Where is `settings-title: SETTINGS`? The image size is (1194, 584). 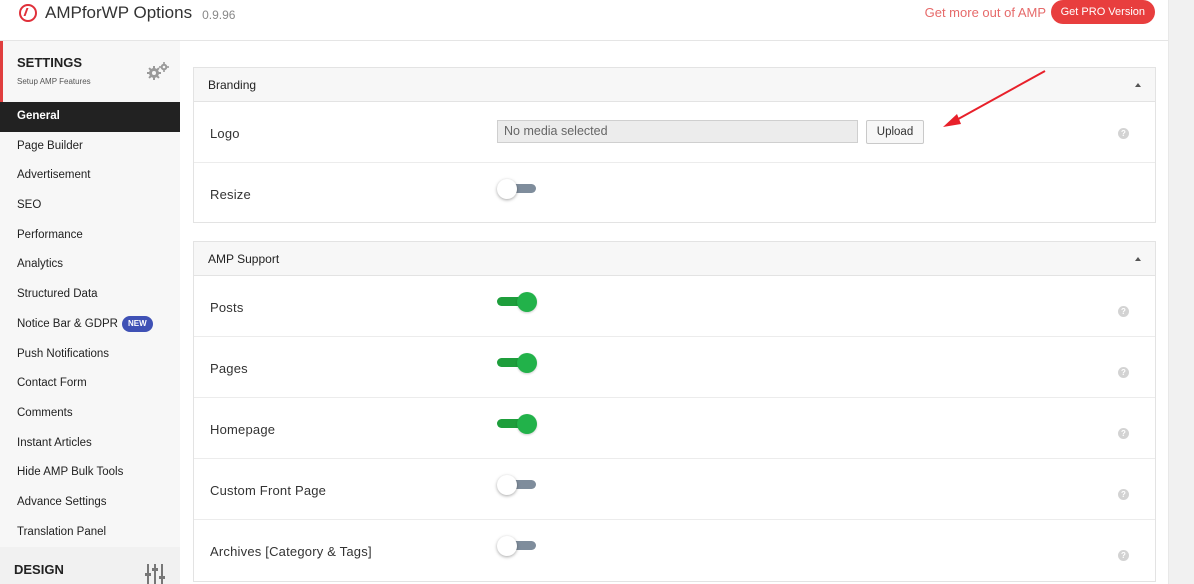
settings-title: SETTINGS is located at coordinates (50, 62).